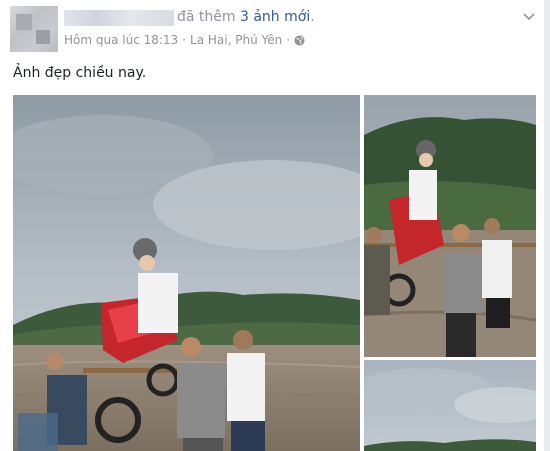 The width and height of the screenshot is (550, 451). Describe the element at coordinates (275, 17) in the screenshot. I see `new-photos-link: 3 ảnh mới` at that location.